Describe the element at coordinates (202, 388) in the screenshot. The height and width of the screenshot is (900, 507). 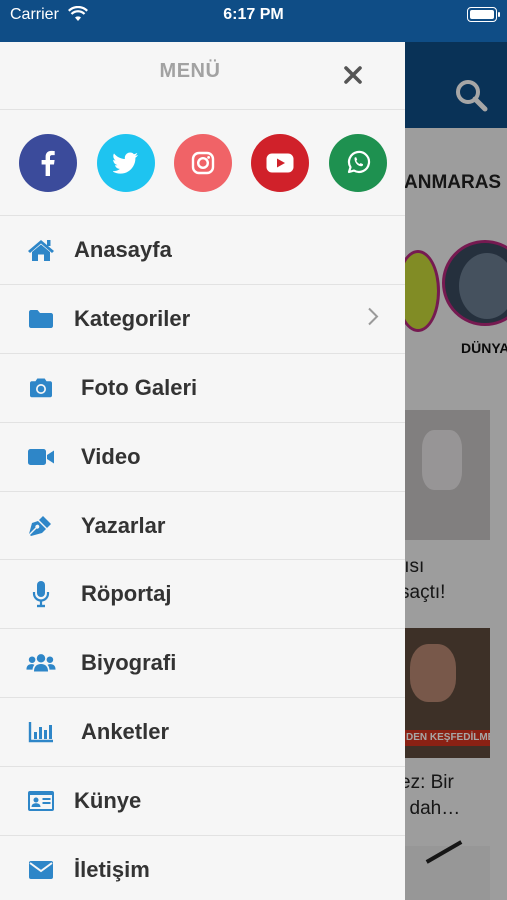
I see `menu-item-foto-galeri: Foto Galeri` at that location.